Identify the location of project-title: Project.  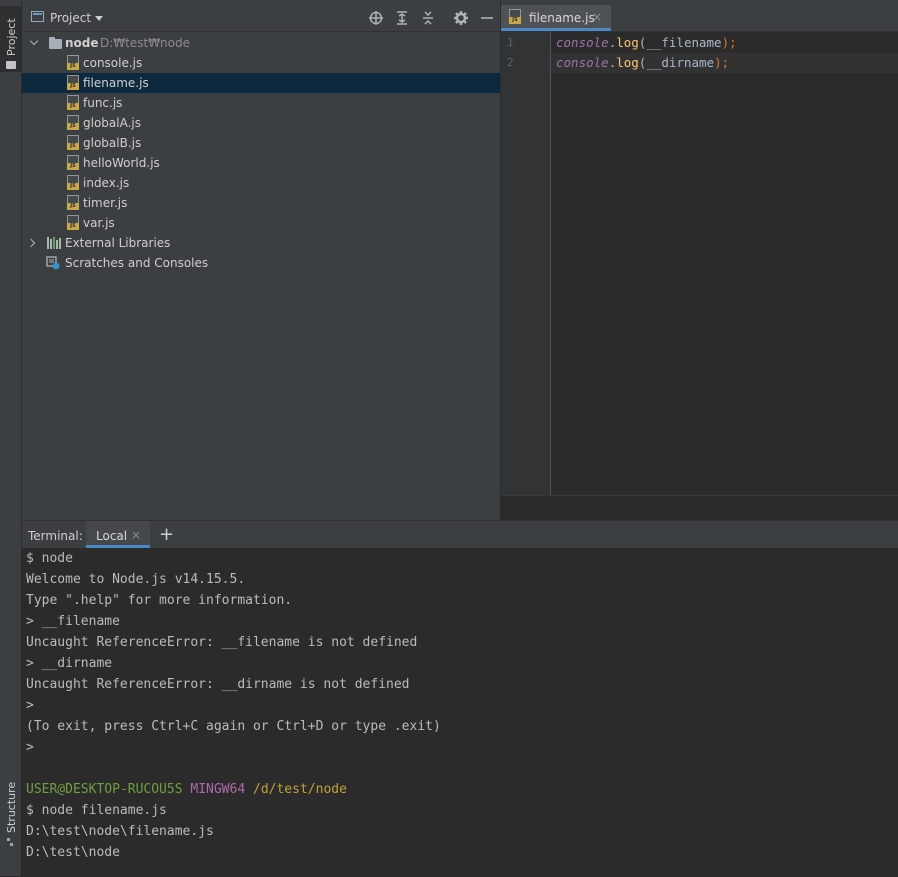
(70, 18).